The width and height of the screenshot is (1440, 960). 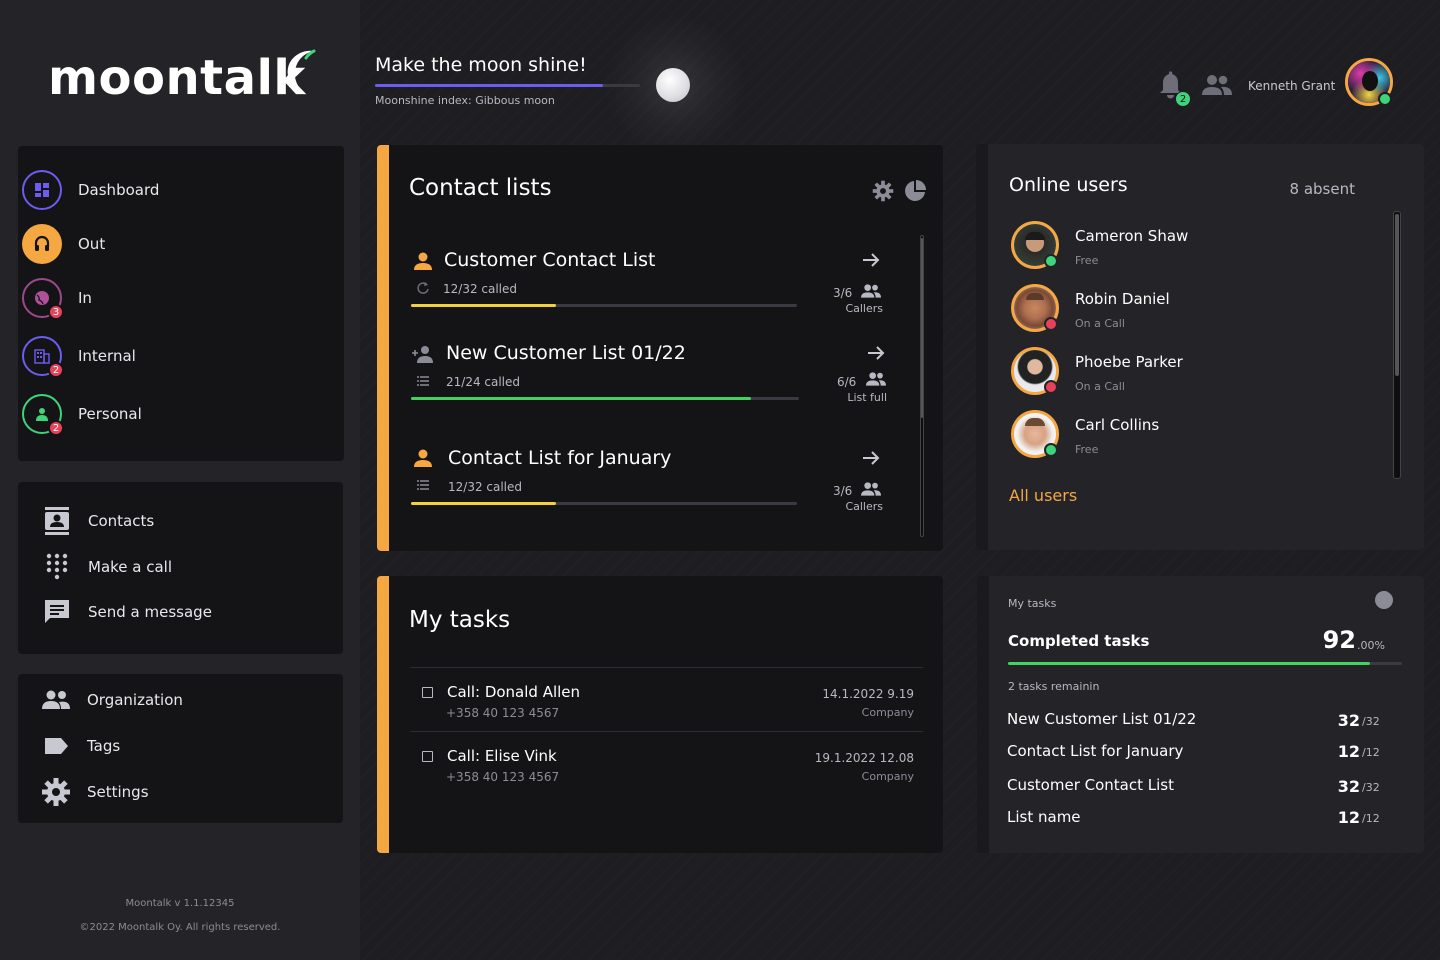 What do you see at coordinates (460, 620) in the screenshot?
I see `my-tasks-title: My tasks` at bounding box center [460, 620].